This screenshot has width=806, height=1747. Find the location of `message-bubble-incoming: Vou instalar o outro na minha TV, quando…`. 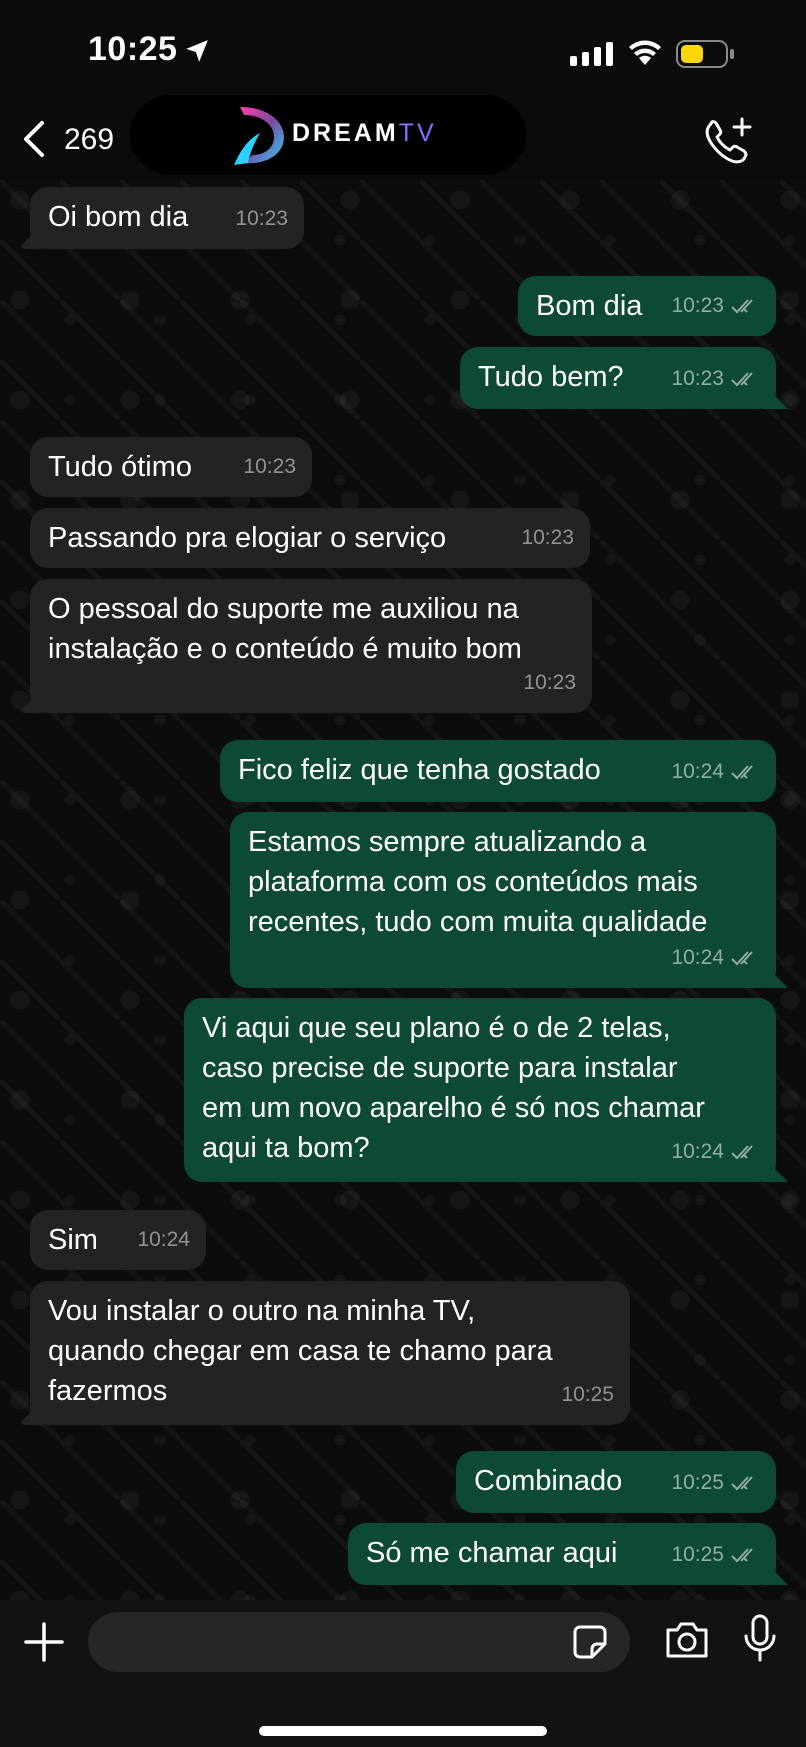

message-bubble-incoming: Vou instalar o outro na minha TV, quando… is located at coordinates (330, 1353).